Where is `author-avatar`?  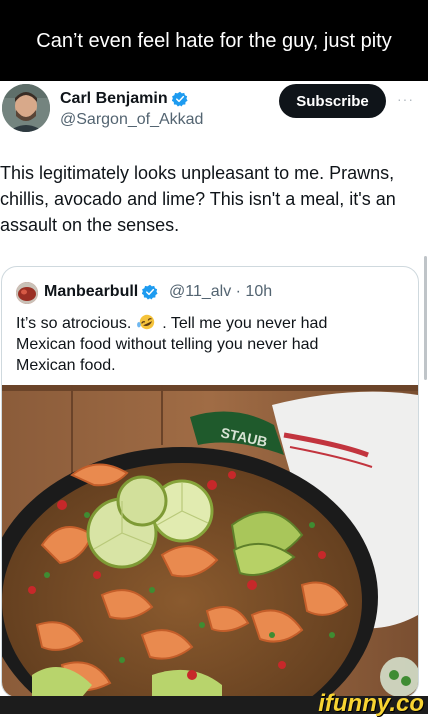
author-avatar is located at coordinates (26, 108).